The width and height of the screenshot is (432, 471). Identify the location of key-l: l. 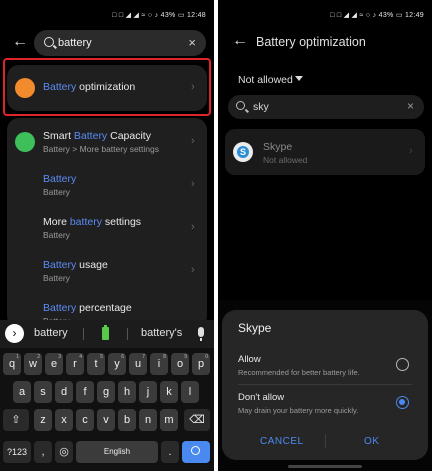
(190, 392).